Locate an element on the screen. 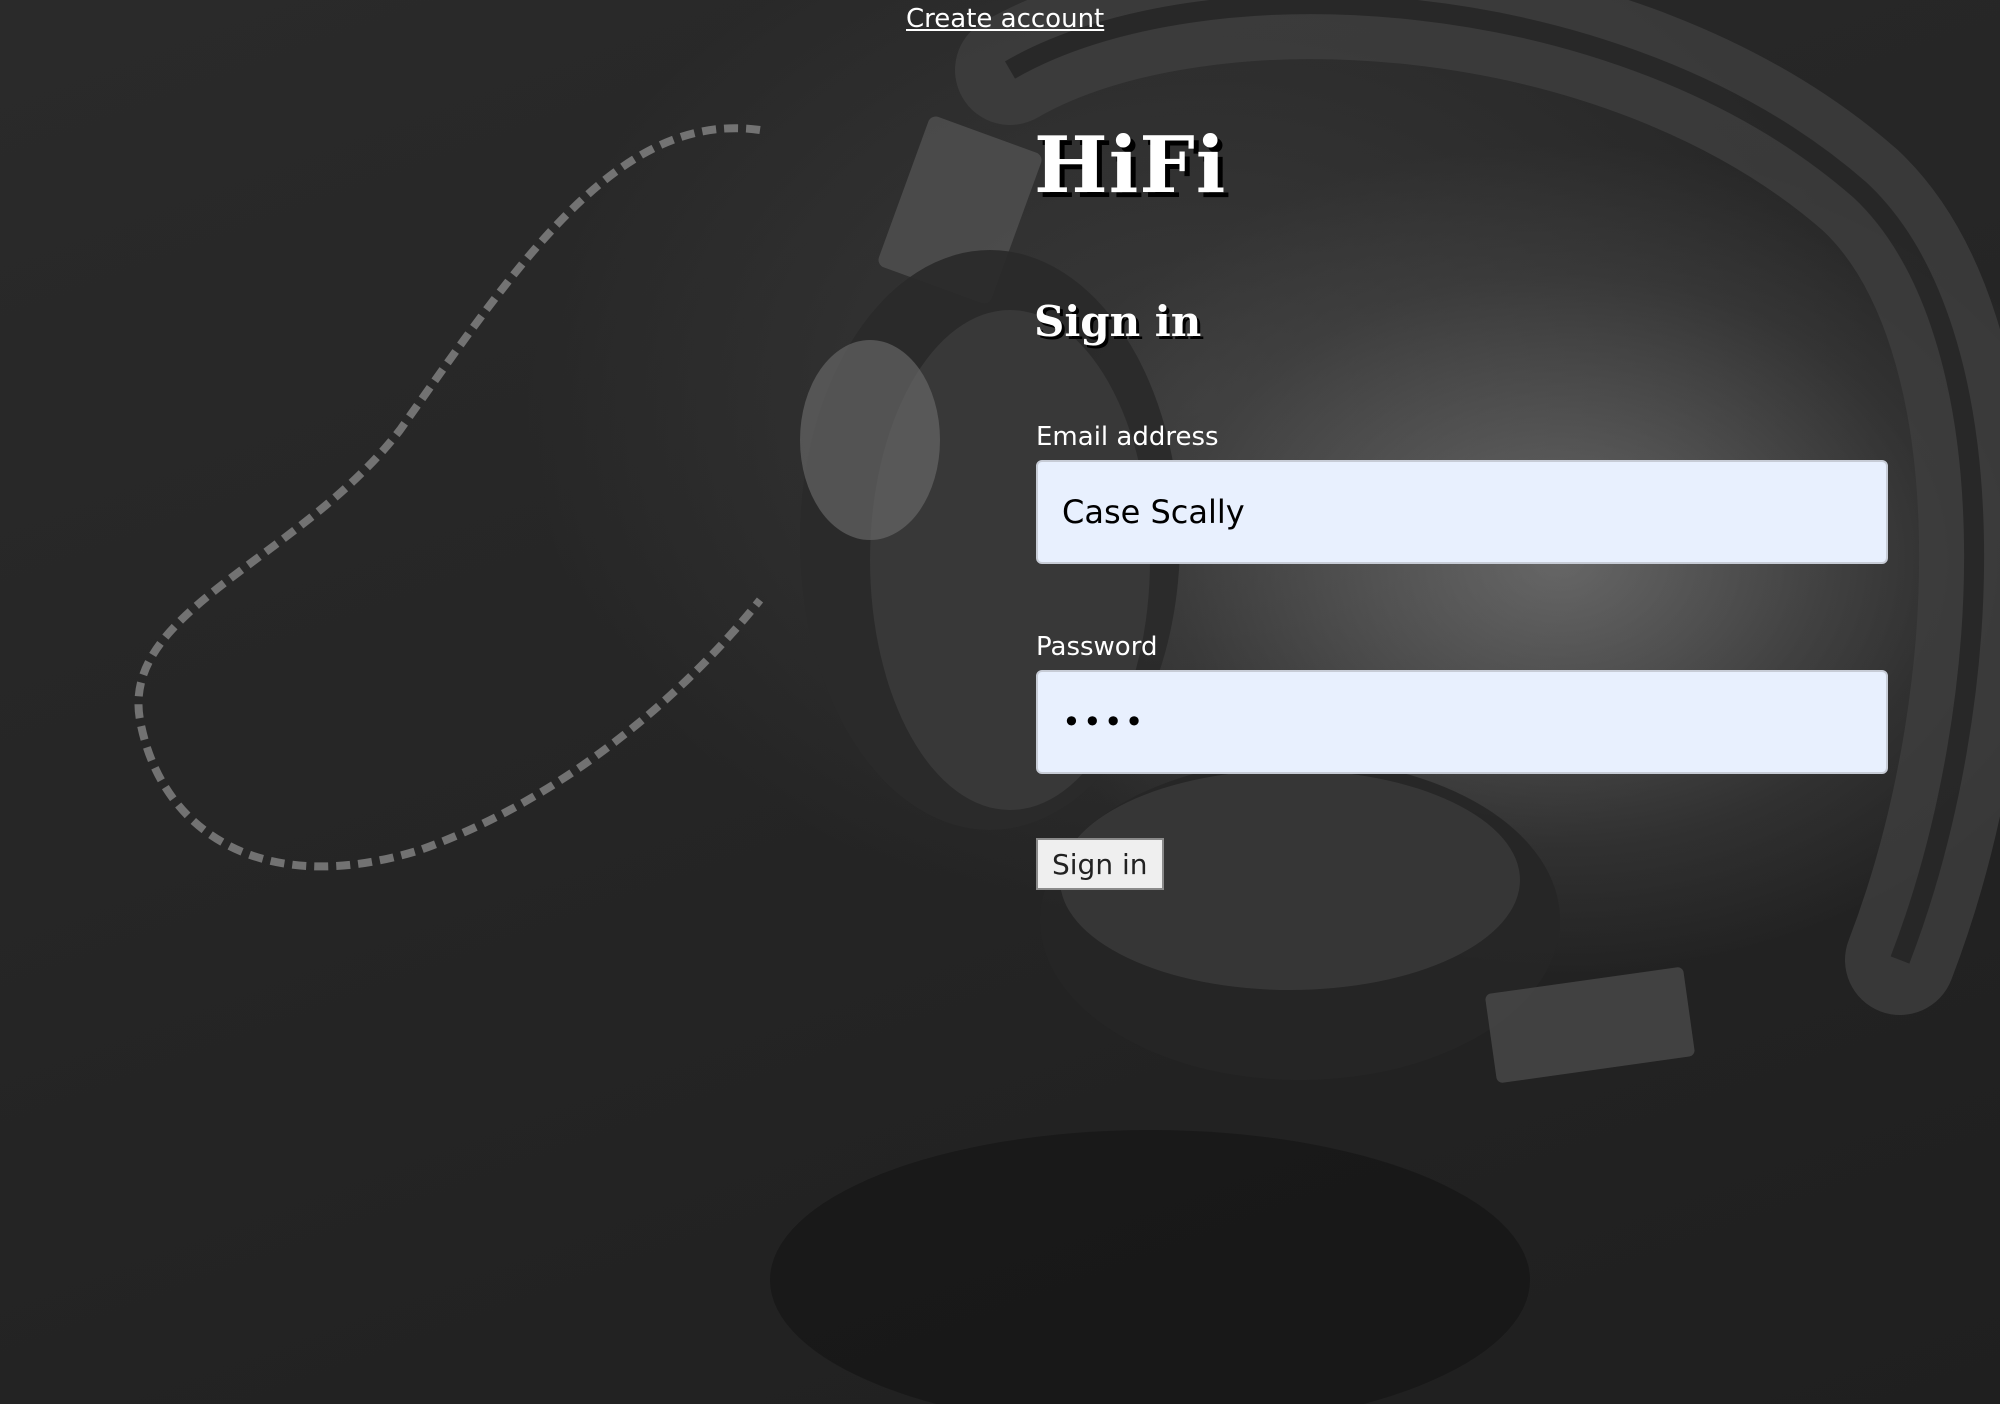 This screenshot has height=1404, width=2000. sign-in-heading: Sign in is located at coordinates (1118, 321).